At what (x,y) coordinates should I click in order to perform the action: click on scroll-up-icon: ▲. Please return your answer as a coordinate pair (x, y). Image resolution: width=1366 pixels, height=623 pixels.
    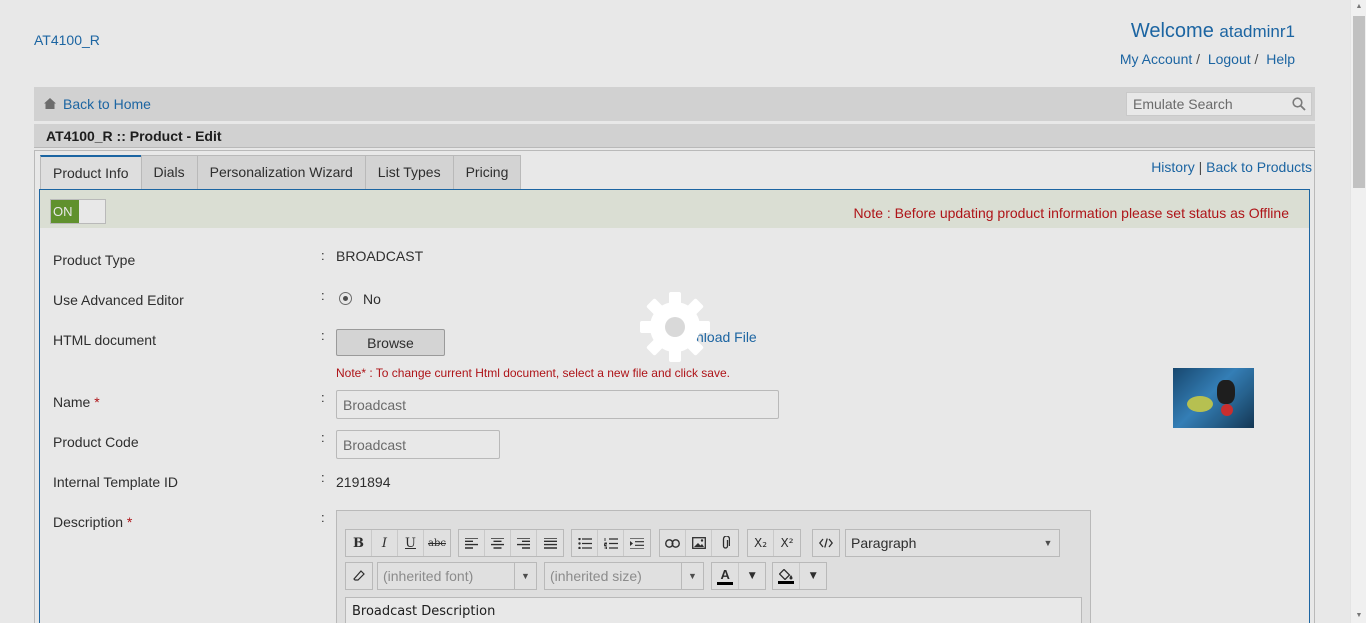
    Looking at the image, I should click on (1358, 7).